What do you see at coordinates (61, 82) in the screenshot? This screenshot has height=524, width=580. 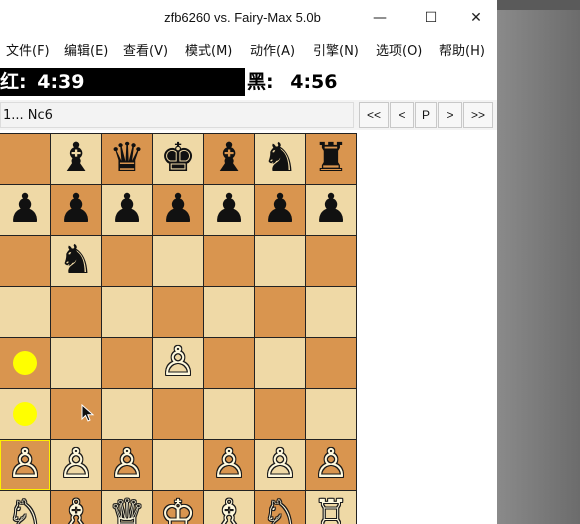 I see `red-clock-time: 4:39` at bounding box center [61, 82].